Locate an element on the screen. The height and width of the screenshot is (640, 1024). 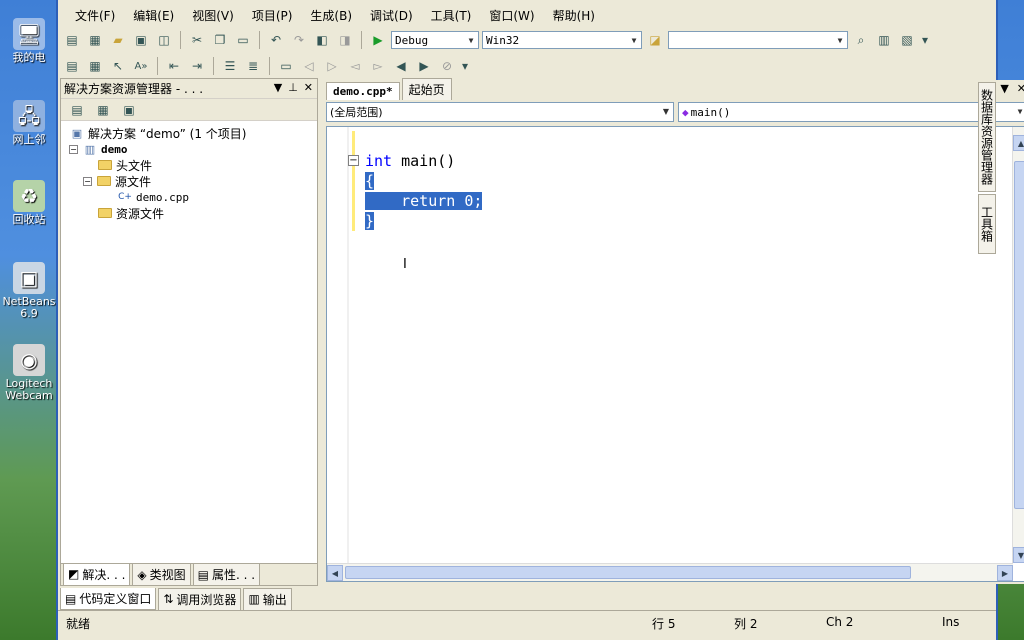
horizontal-scroll-thumb is located at coordinates (628, 572).